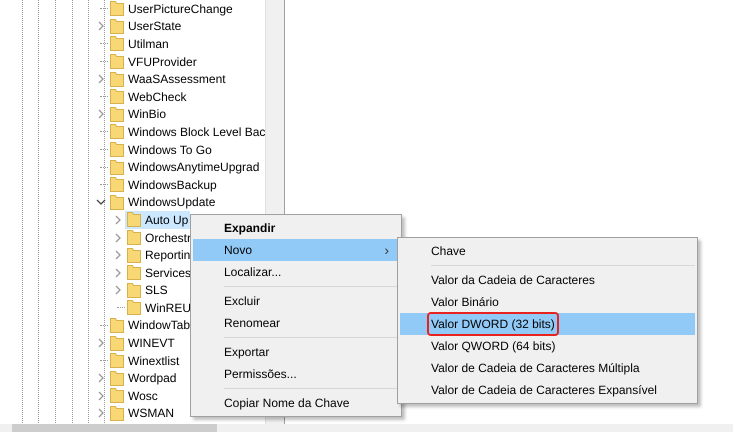 This screenshot has height=432, width=733. What do you see at coordinates (159, 307) in the screenshot?
I see `tree-item: WinREU` at bounding box center [159, 307].